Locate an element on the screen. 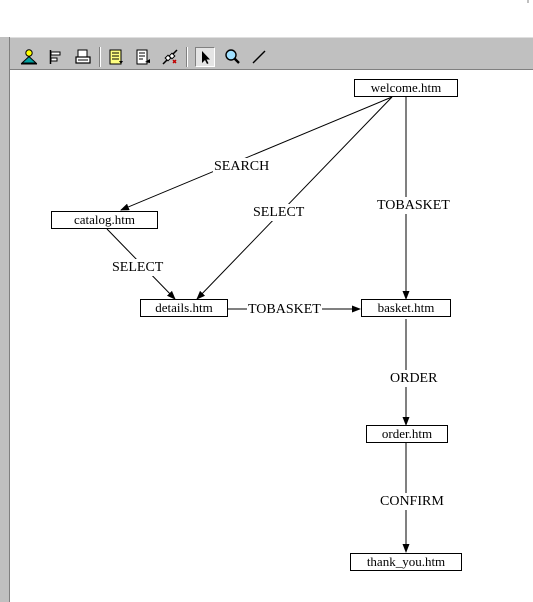  node-catalog: catalog.htm is located at coordinates (104, 220).